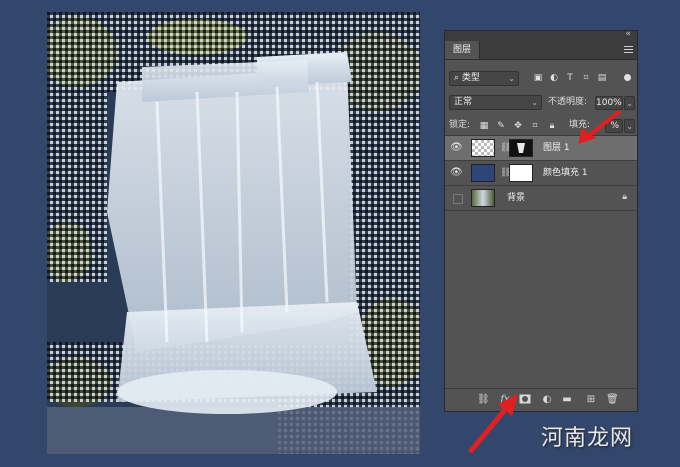 The height and width of the screenshot is (467, 680). What do you see at coordinates (600, 126) in the screenshot?
I see `annotation-arrow-layer` at bounding box center [600, 126].